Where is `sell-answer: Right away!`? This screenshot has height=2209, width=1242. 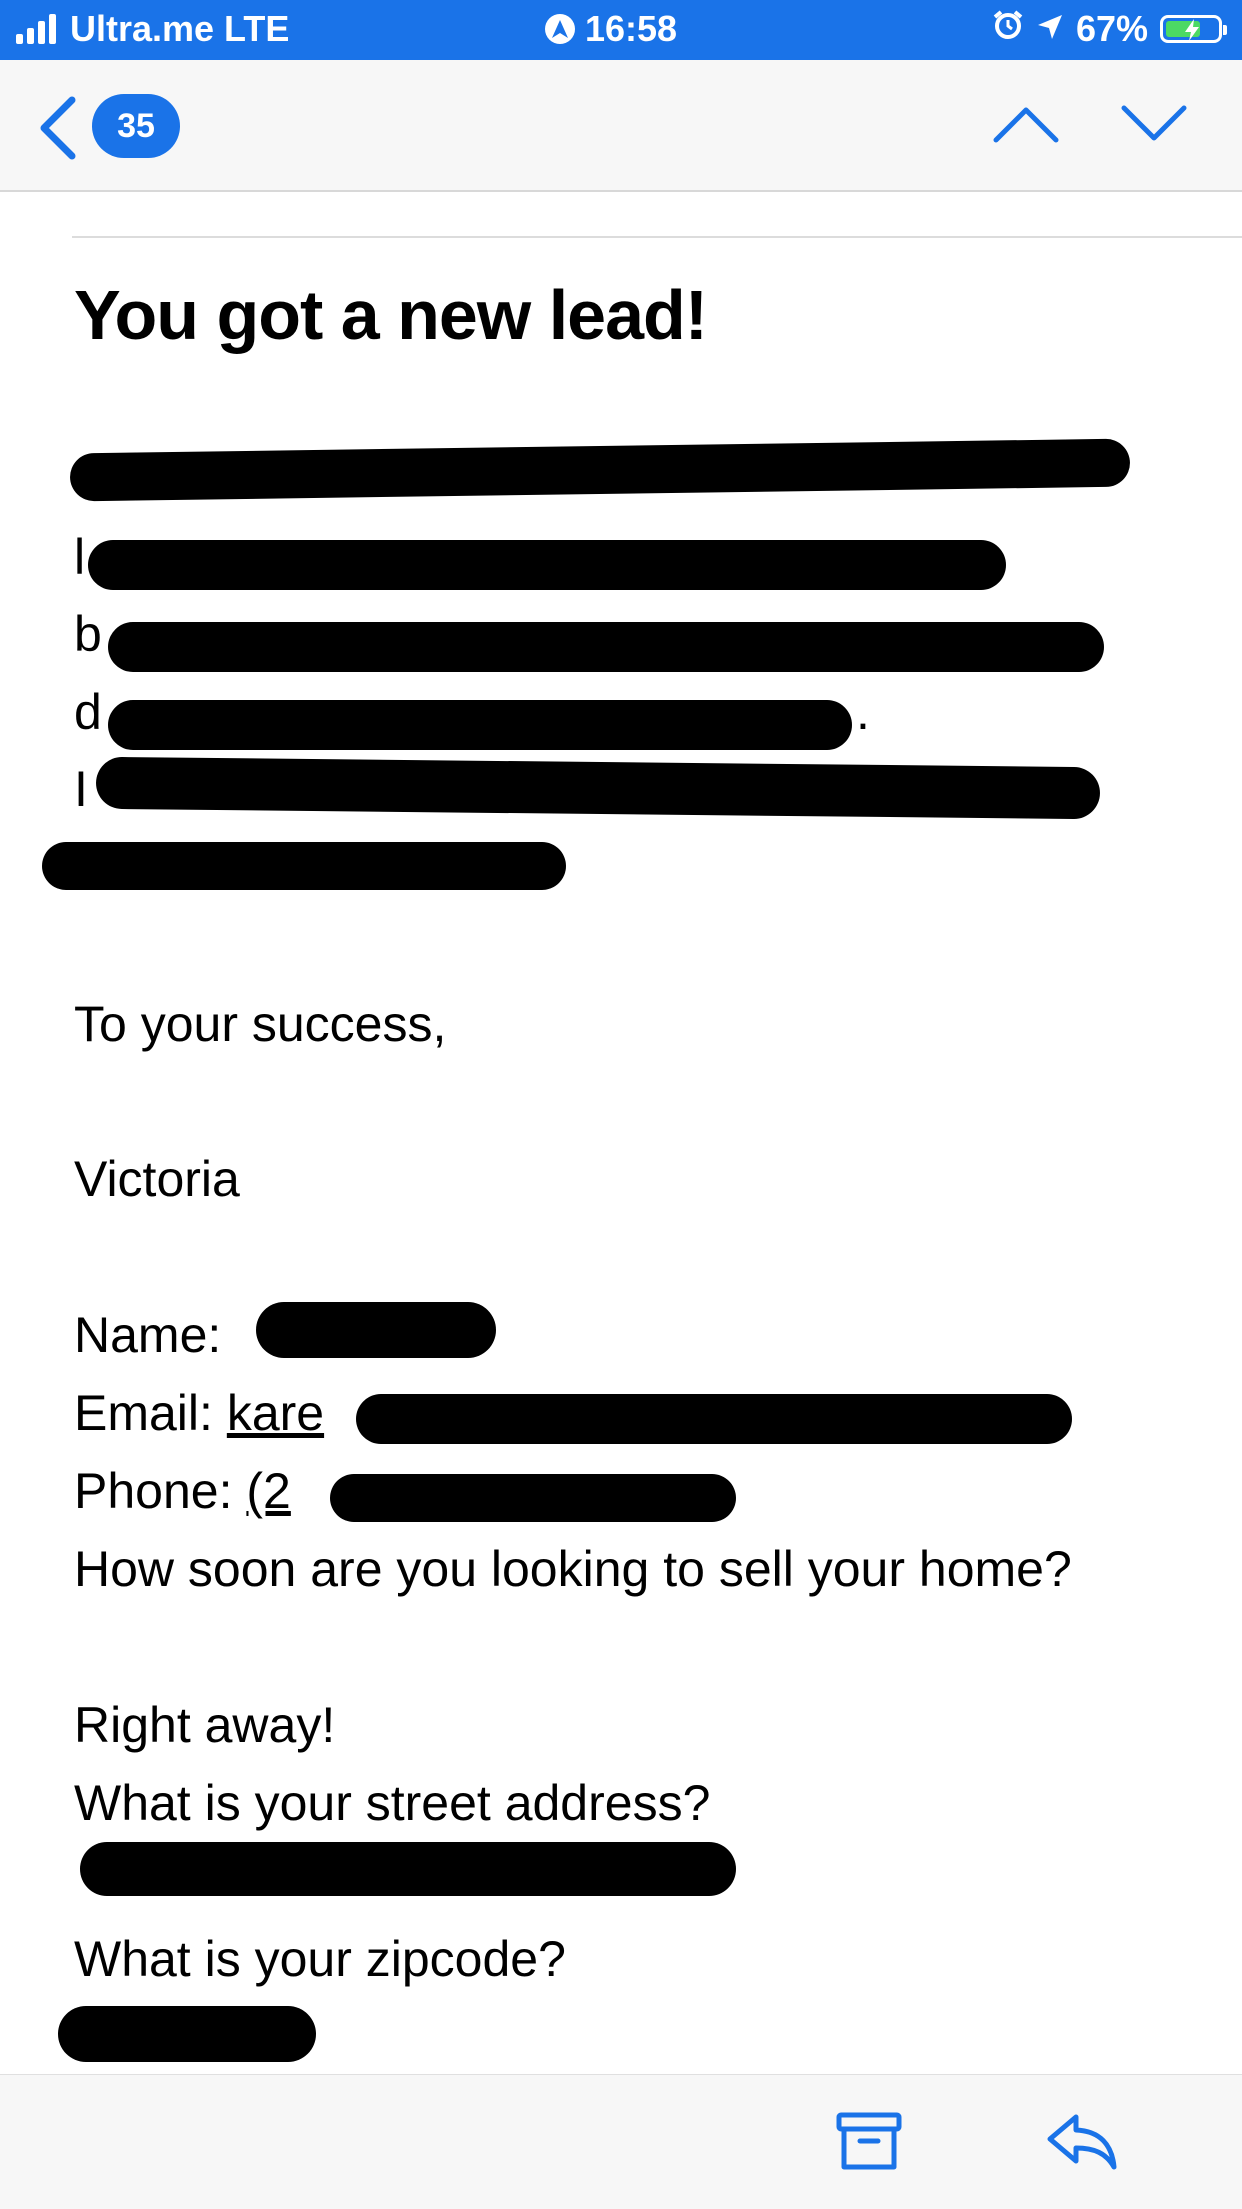 sell-answer: Right away! is located at coordinates (205, 1725).